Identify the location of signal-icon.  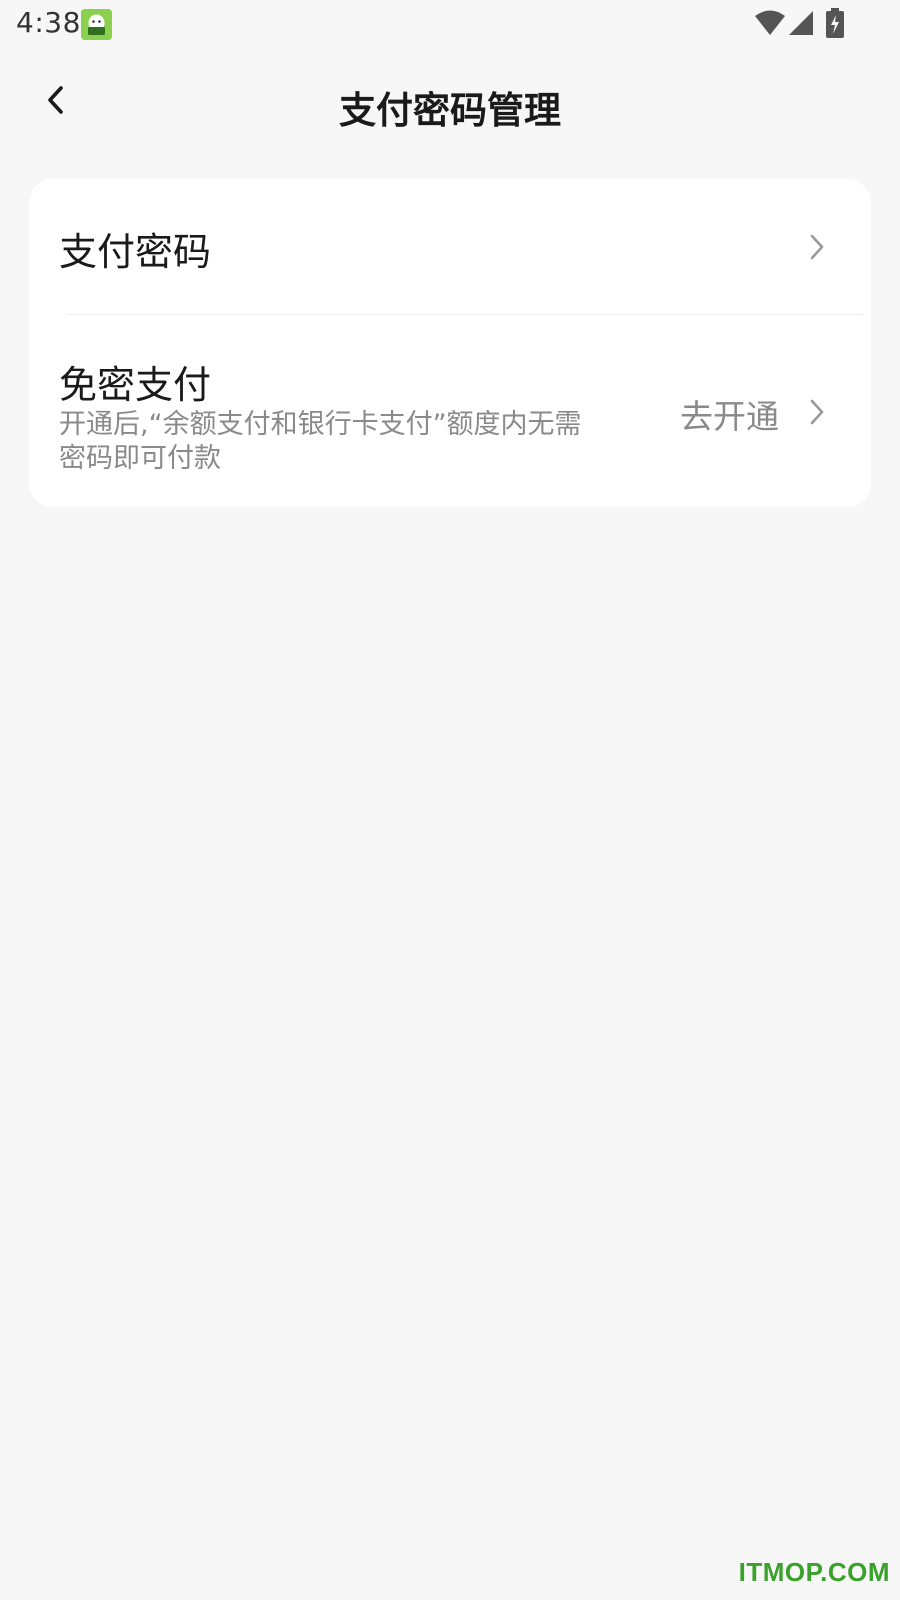
(801, 25).